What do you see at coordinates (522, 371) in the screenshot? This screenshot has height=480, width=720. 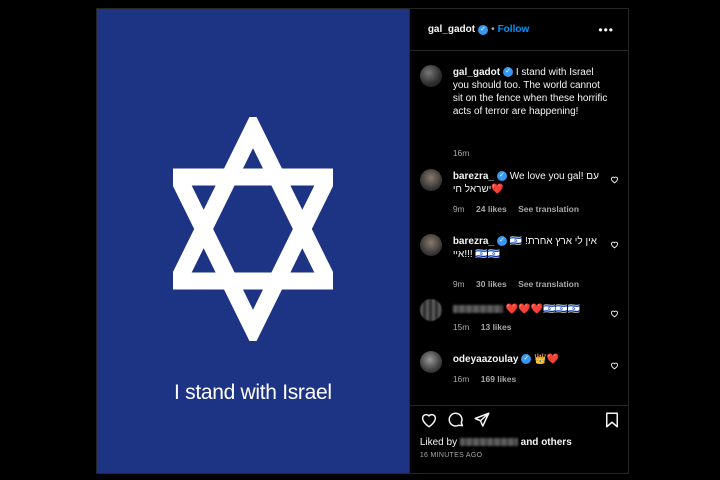 I see `comment-item: odeyaazoulay ✓ 👑❤️ 16m 169 likes` at bounding box center [522, 371].